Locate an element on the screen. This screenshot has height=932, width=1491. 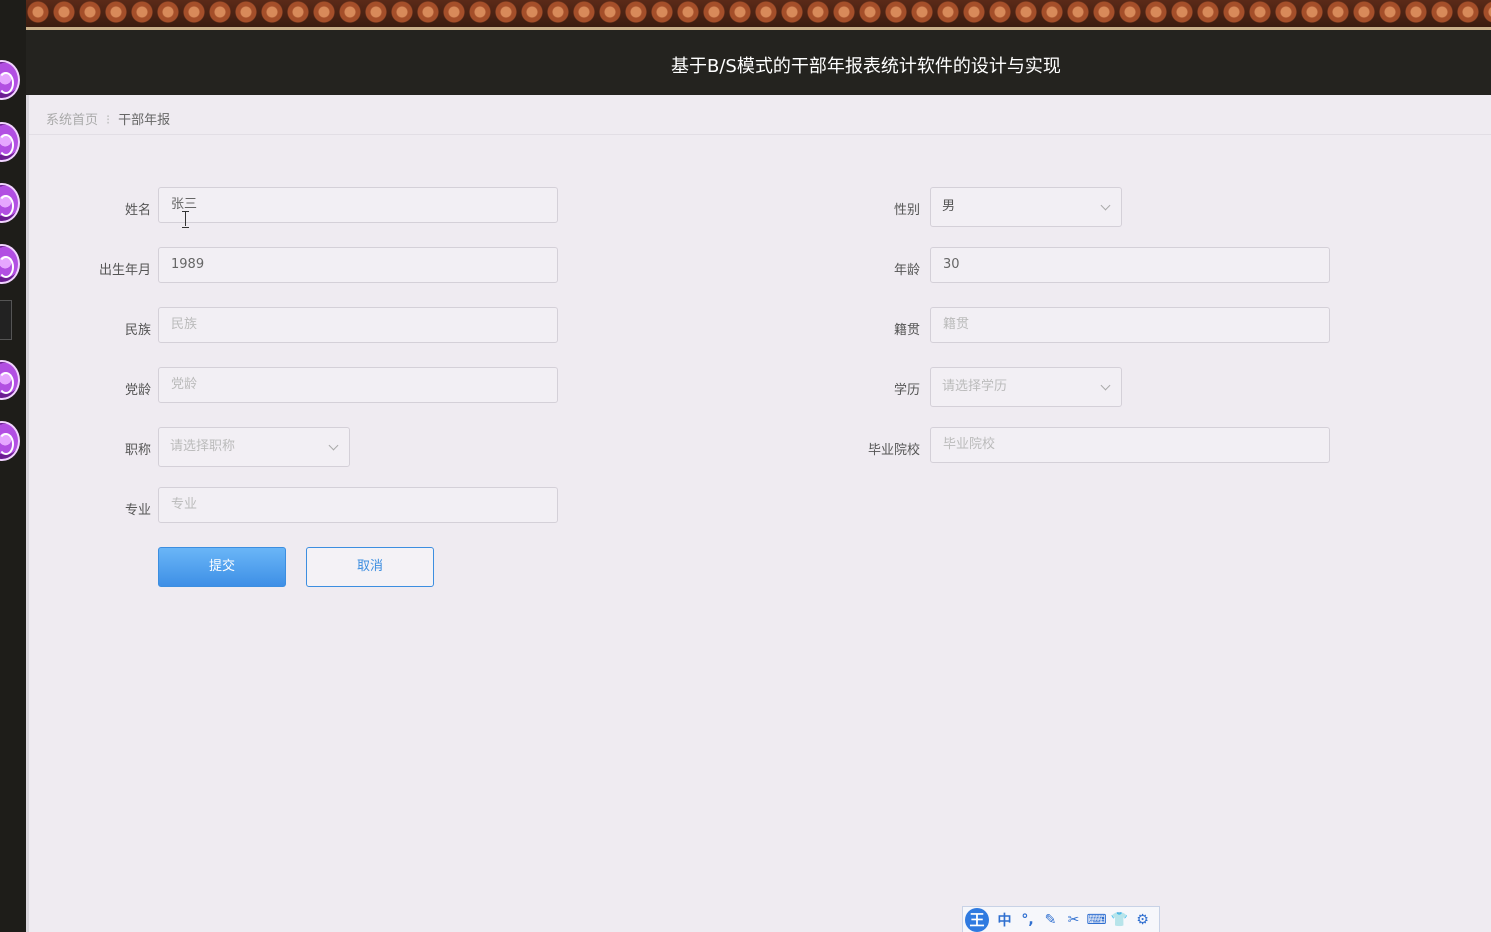
gender-select: 男 is located at coordinates (1026, 207).